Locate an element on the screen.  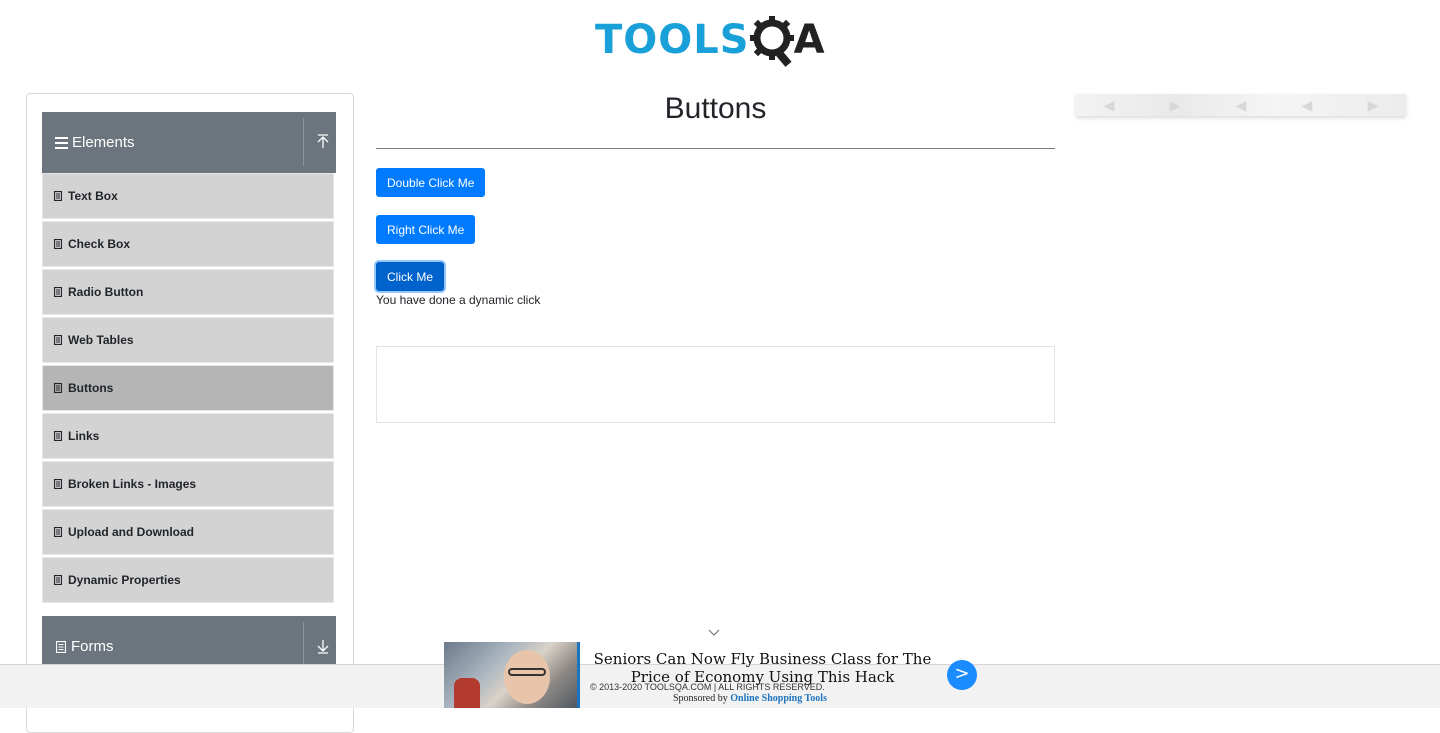
sidebar-item-broken-links-images: Broken Links - Images is located at coordinates (188, 484).